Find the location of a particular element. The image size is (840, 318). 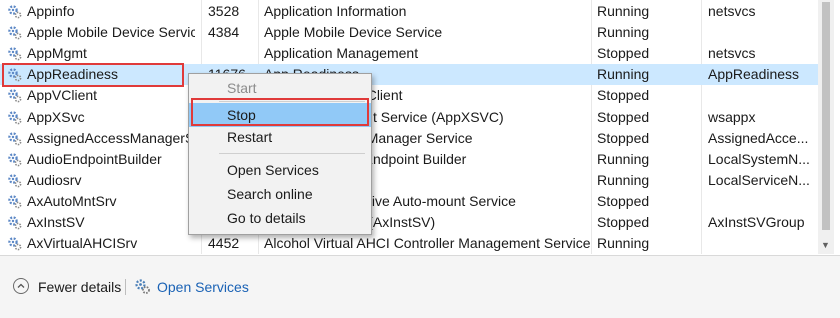

menu-item-start: Start is located at coordinates (242, 88).